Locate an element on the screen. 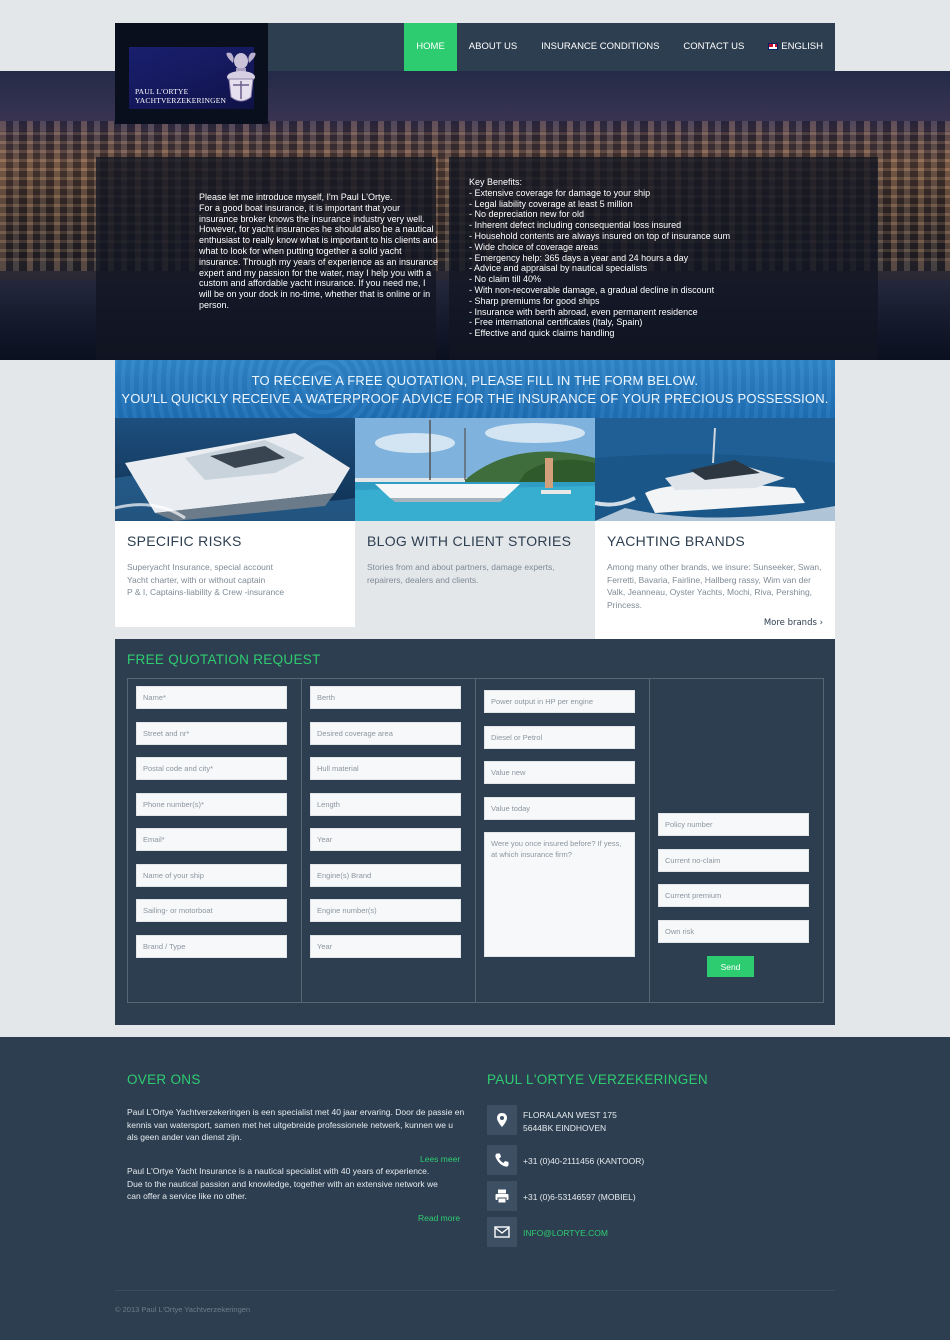  nav-label: CONTACT US is located at coordinates (714, 46).